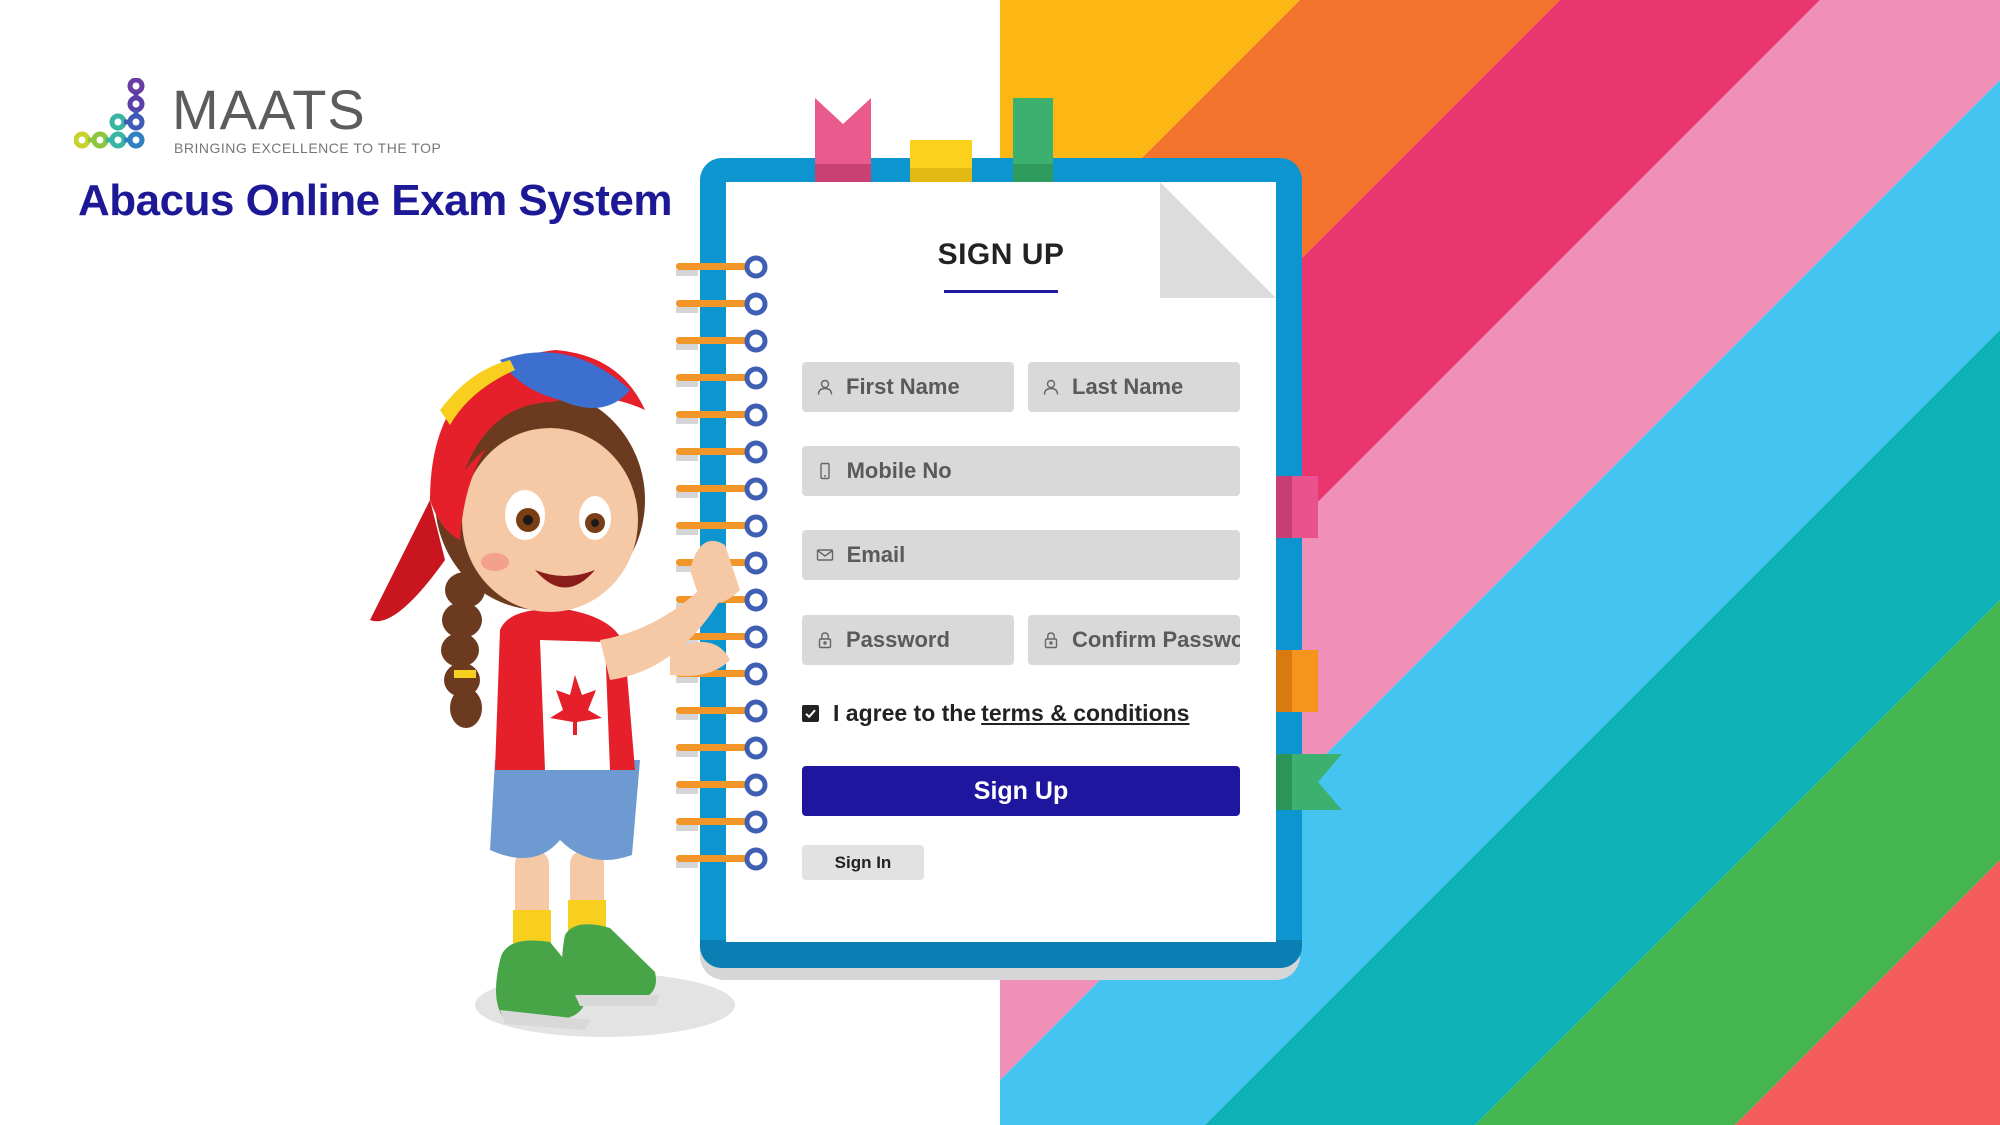 The image size is (2000, 1125). Describe the element at coordinates (1021, 791) in the screenshot. I see `sign-up-button: Sign Up` at that location.